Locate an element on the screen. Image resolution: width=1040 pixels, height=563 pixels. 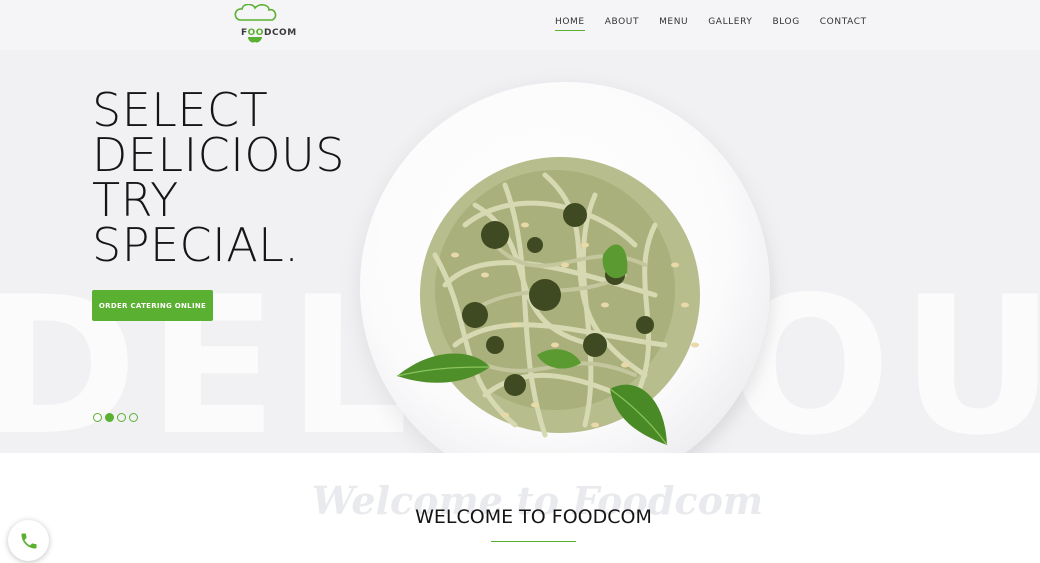
welcome-divider is located at coordinates (533, 541).